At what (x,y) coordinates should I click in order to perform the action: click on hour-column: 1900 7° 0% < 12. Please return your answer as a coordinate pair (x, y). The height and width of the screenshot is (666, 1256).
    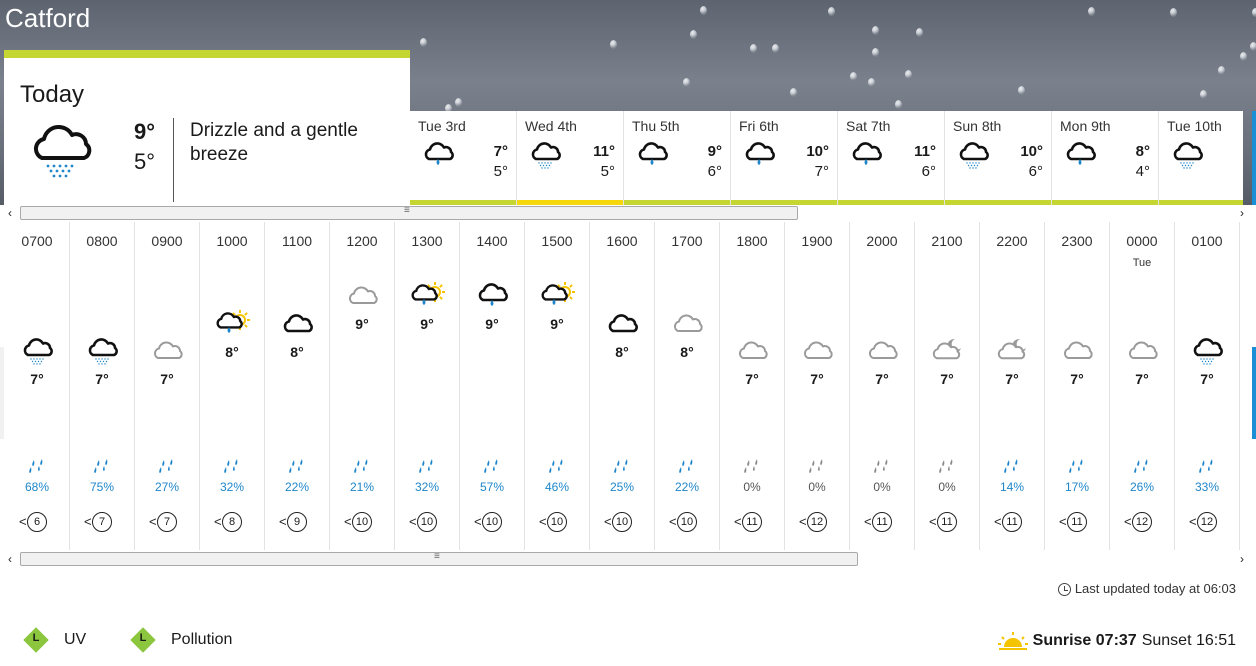
    Looking at the image, I should click on (817, 386).